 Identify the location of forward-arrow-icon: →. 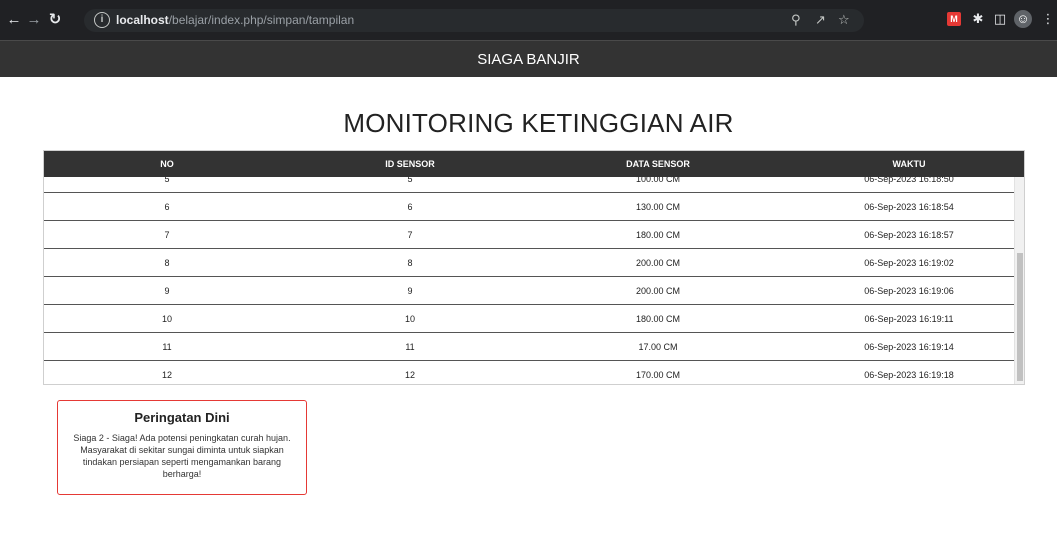
(34, 20).